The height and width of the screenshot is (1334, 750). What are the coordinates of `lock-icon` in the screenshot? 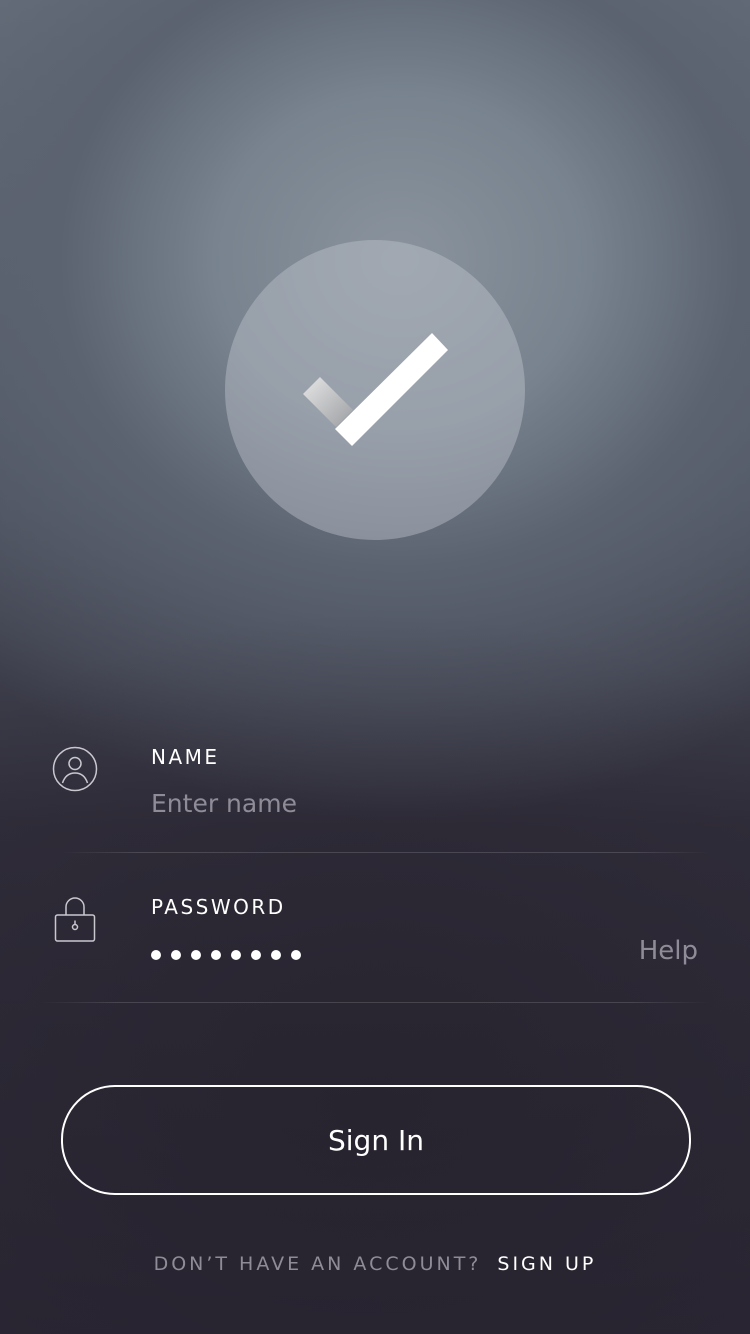 It's located at (75, 921).